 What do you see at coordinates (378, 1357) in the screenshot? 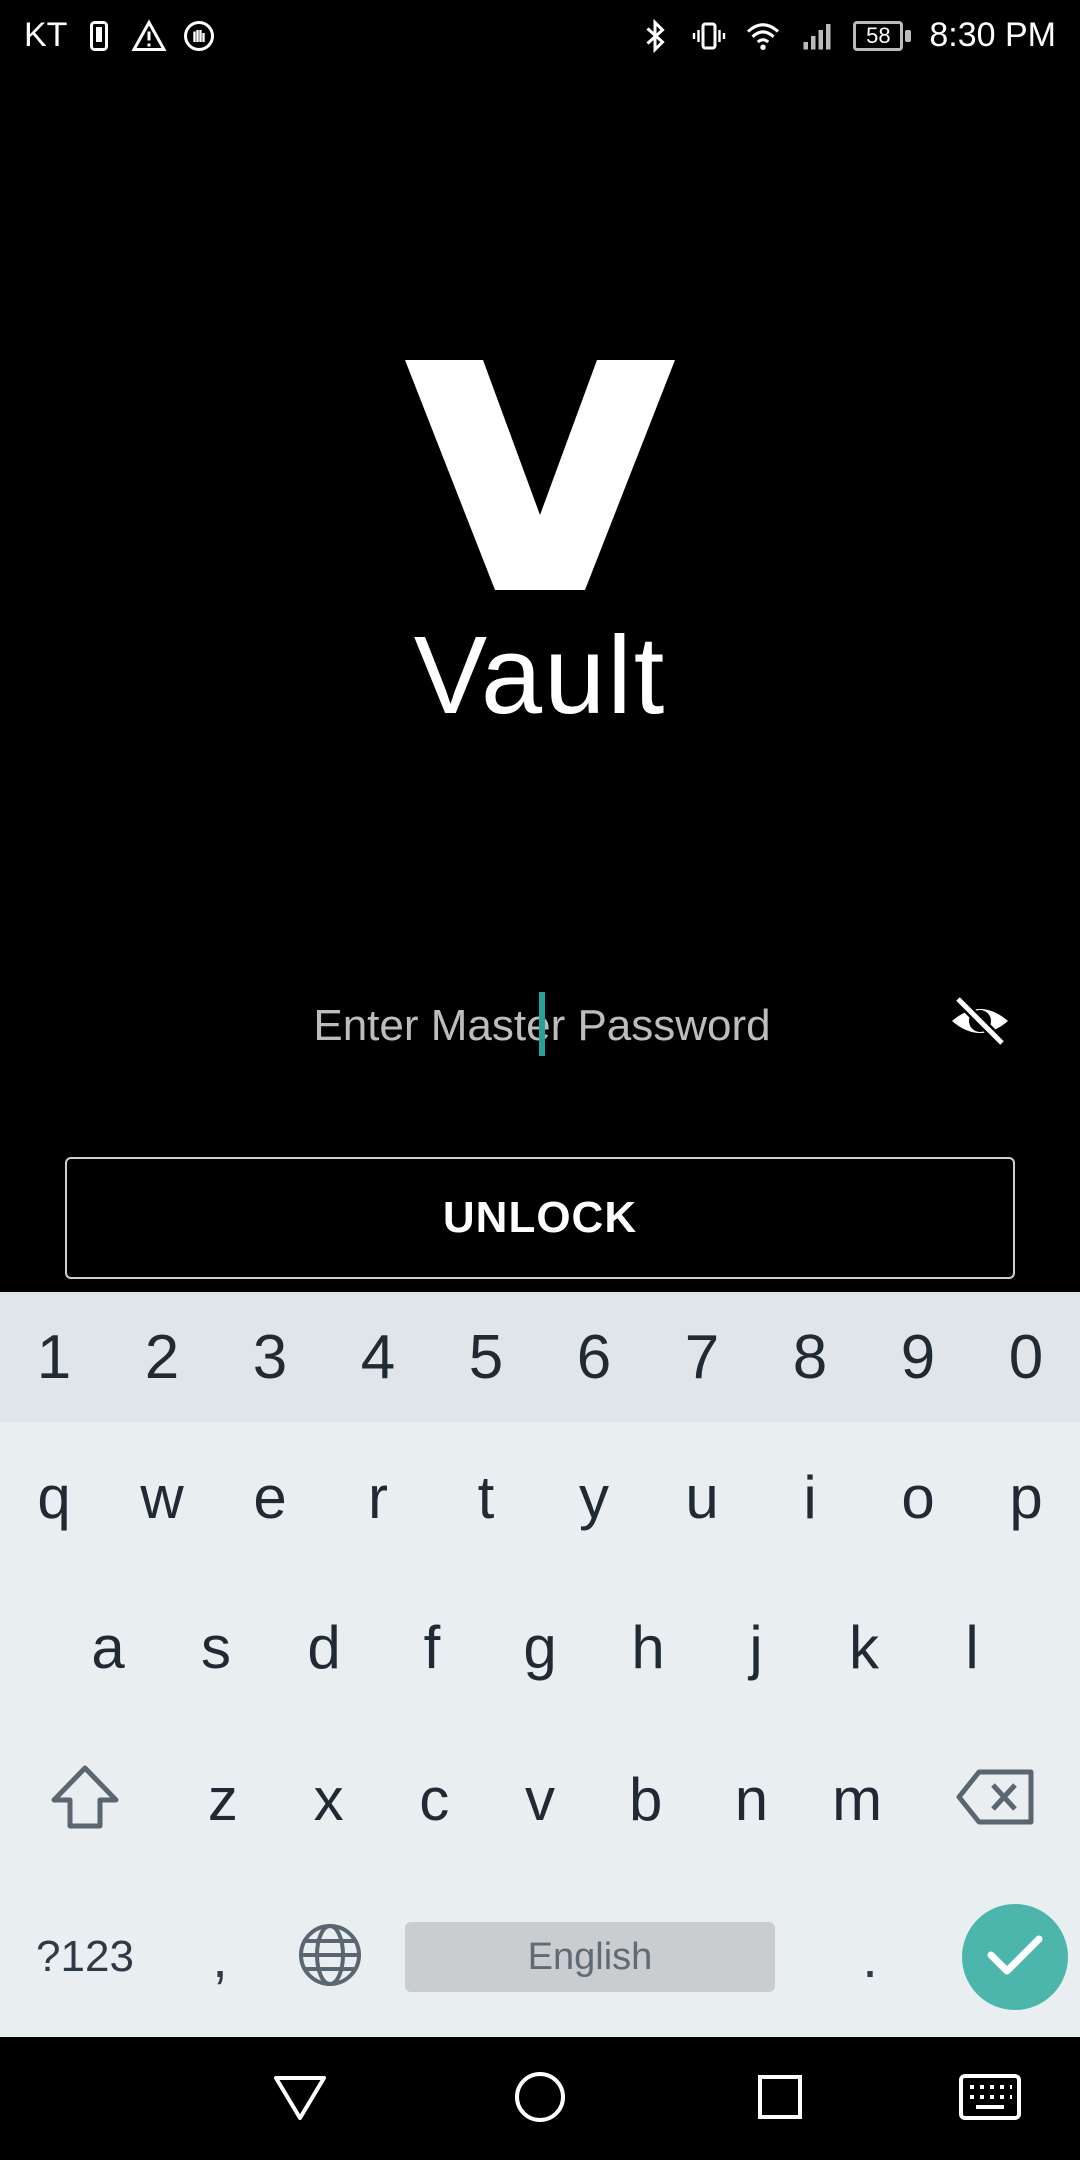
I see `key-4: 4` at bounding box center [378, 1357].